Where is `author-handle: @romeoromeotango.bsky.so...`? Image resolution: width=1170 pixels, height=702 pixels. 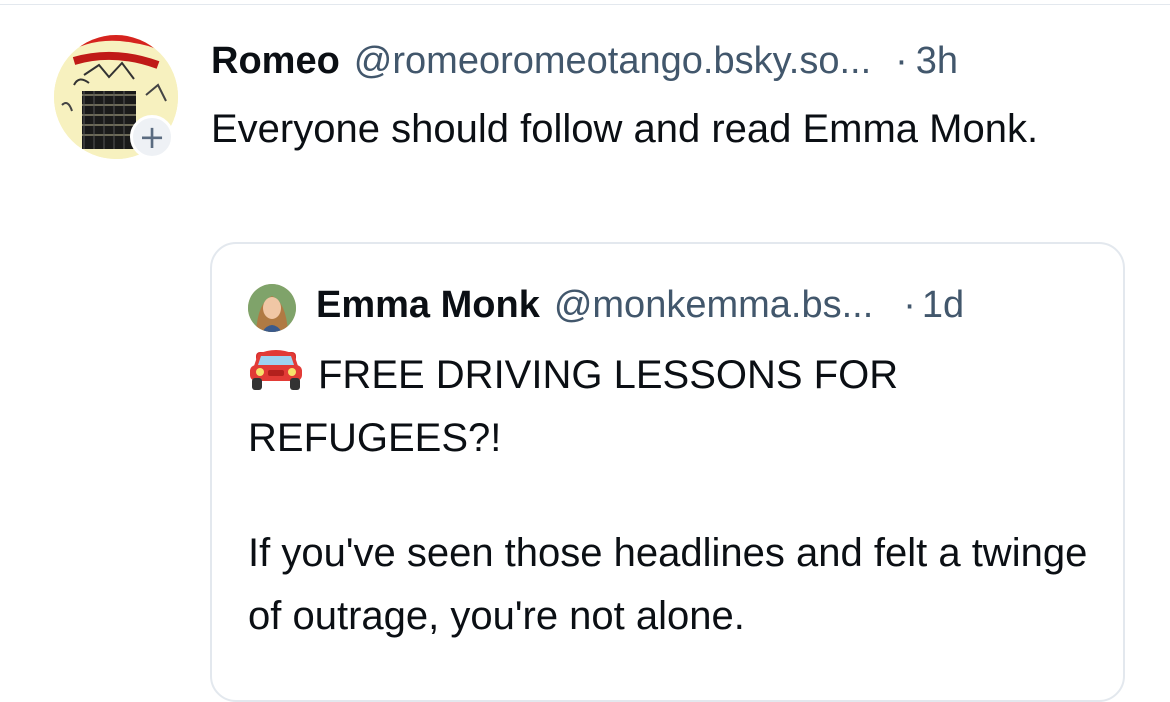
author-handle: @romeoromeotango.bsky.so... is located at coordinates (612, 61).